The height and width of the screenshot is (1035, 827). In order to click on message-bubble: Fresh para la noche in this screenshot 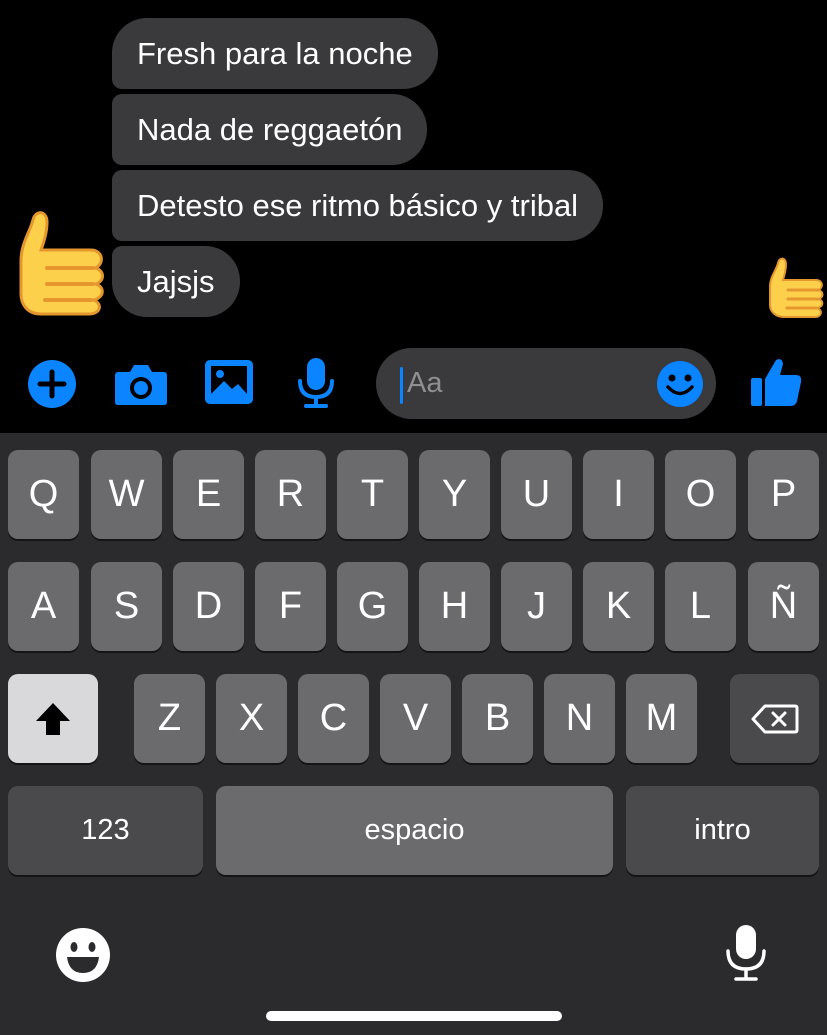, I will do `click(275, 53)`.